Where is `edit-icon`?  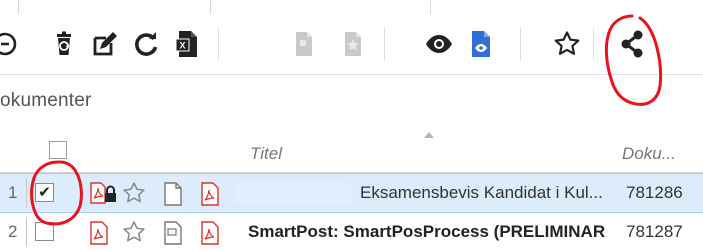 edit-icon is located at coordinates (105, 44).